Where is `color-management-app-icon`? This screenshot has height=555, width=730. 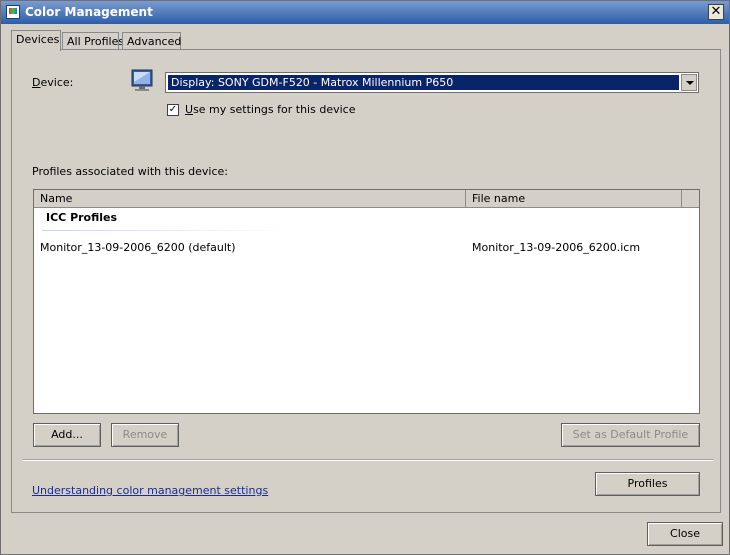 color-management-app-icon is located at coordinates (13, 12).